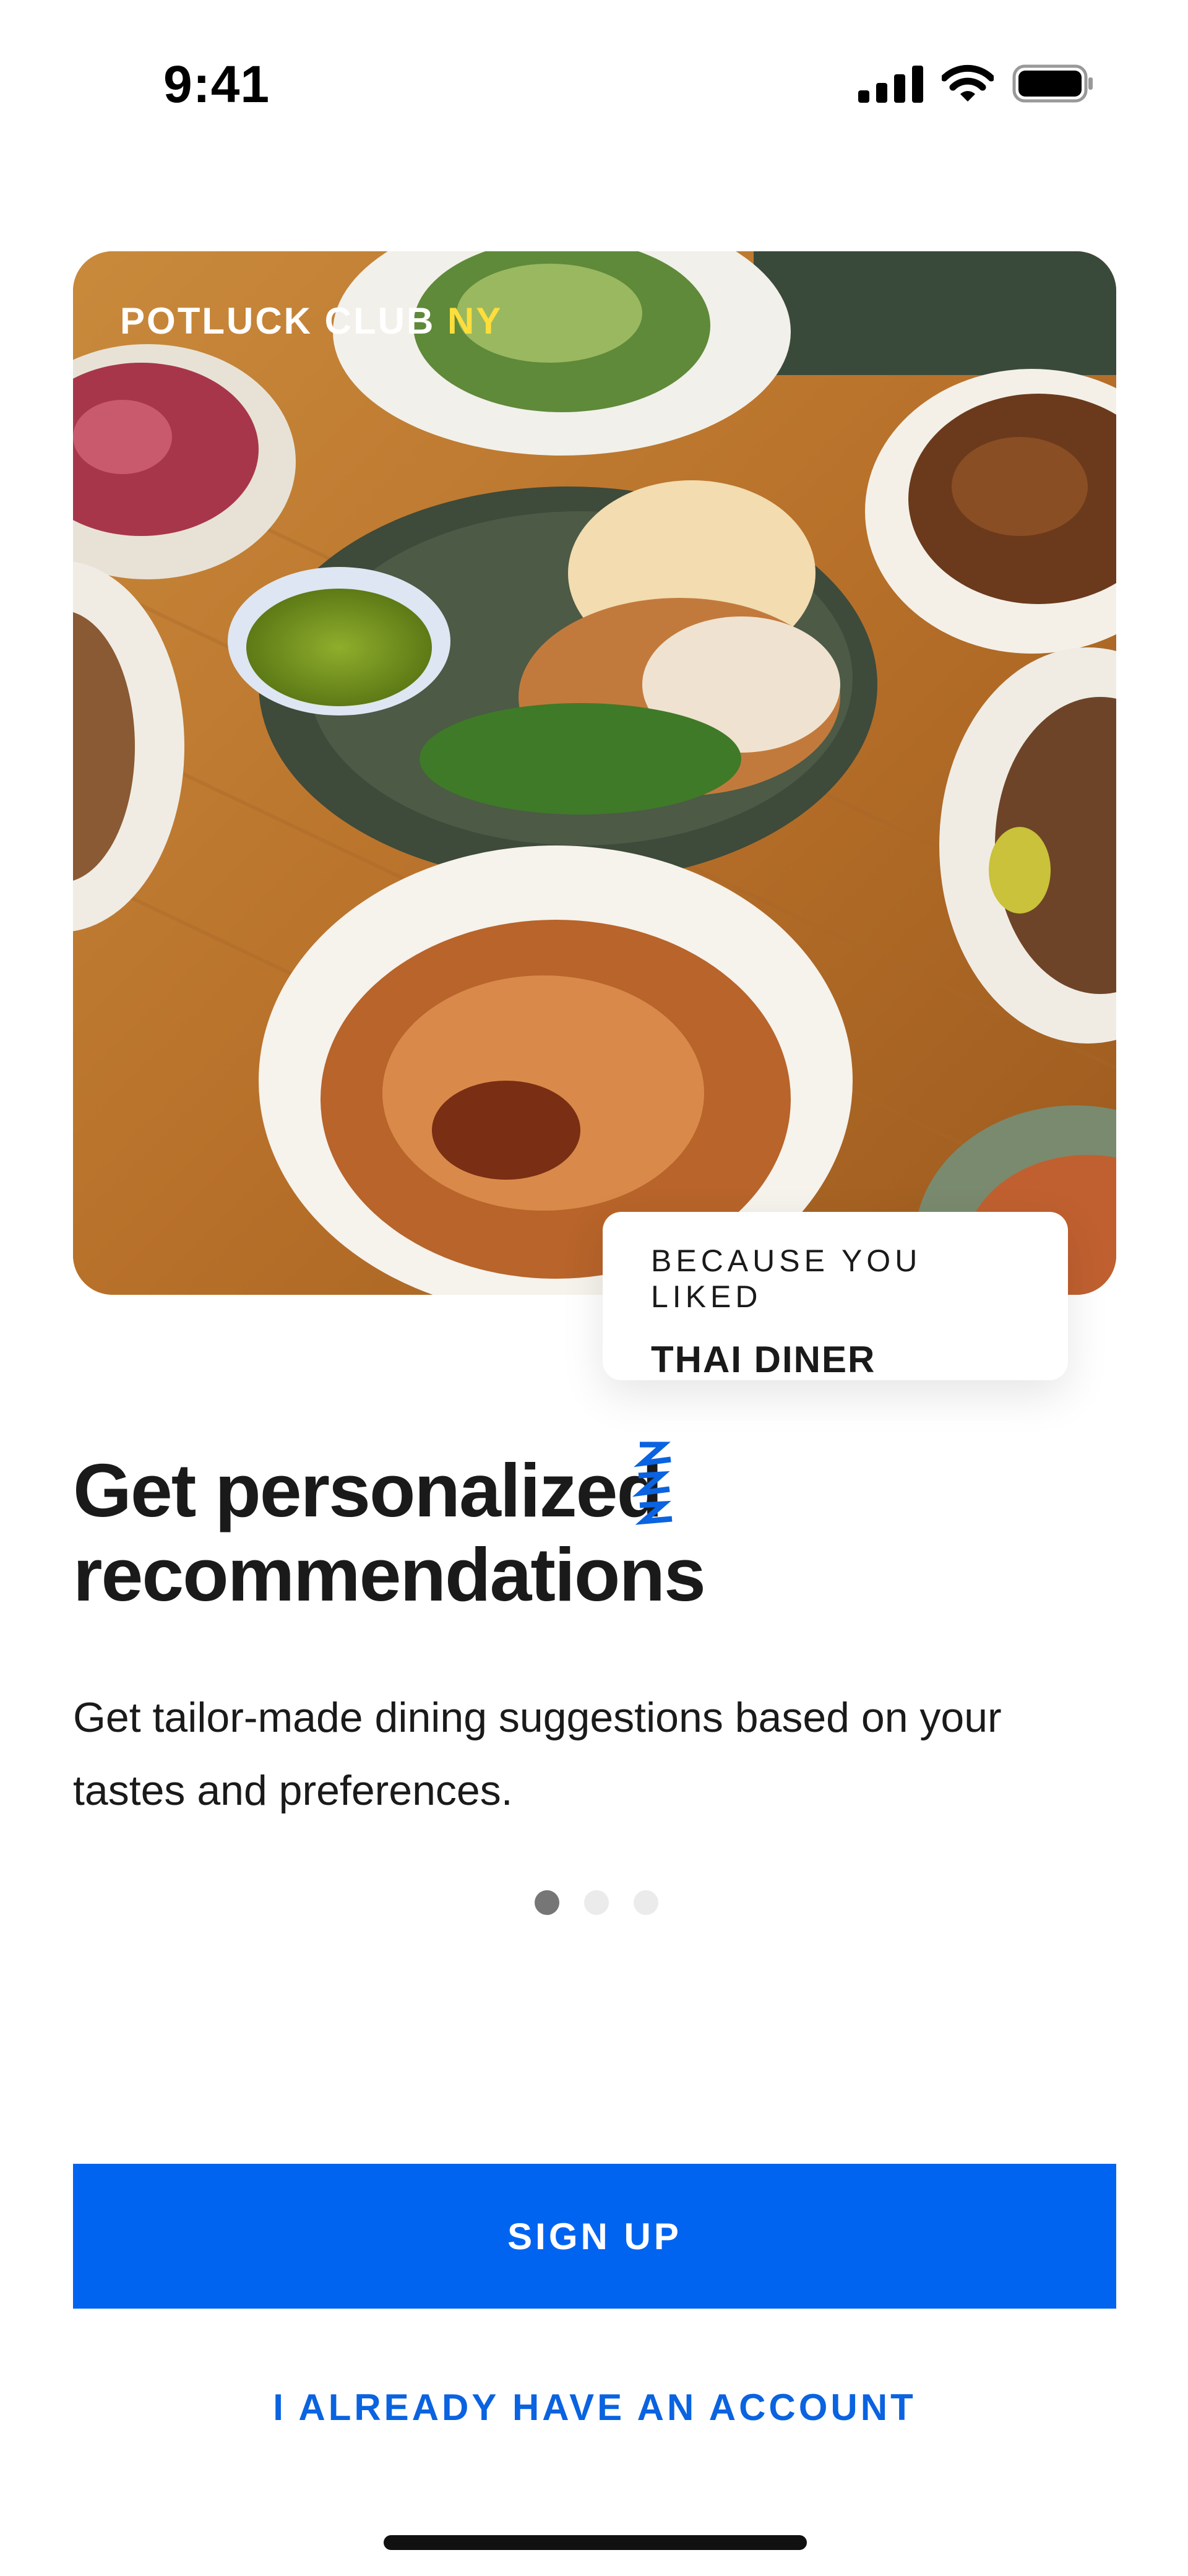 This screenshot has height=2576, width=1188. I want to click on brand-name: POTLUCK CLUB, so click(278, 321).